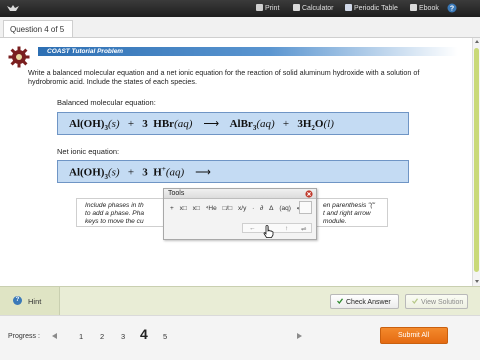 Image resolution: width=480 pixels, height=360 pixels. I want to click on progress-label: Progress :, so click(24, 336).